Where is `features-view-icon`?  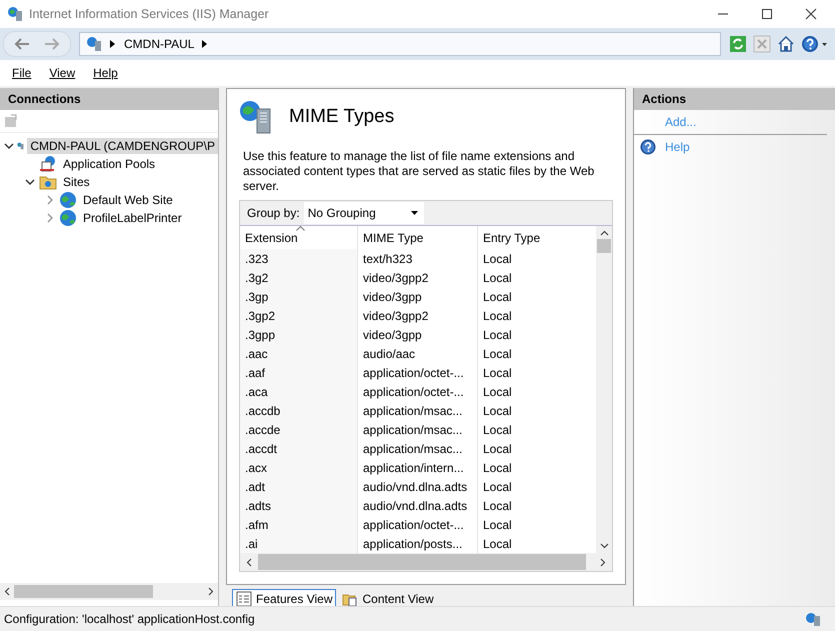 features-view-icon is located at coordinates (244, 599).